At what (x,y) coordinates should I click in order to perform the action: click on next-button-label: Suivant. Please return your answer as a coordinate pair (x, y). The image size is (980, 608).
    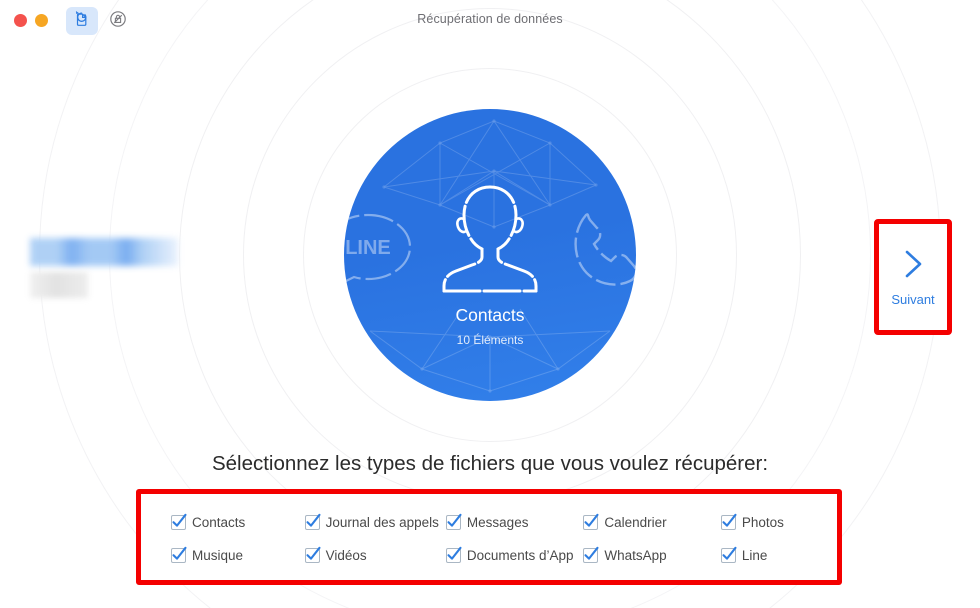
    Looking at the image, I should click on (913, 299).